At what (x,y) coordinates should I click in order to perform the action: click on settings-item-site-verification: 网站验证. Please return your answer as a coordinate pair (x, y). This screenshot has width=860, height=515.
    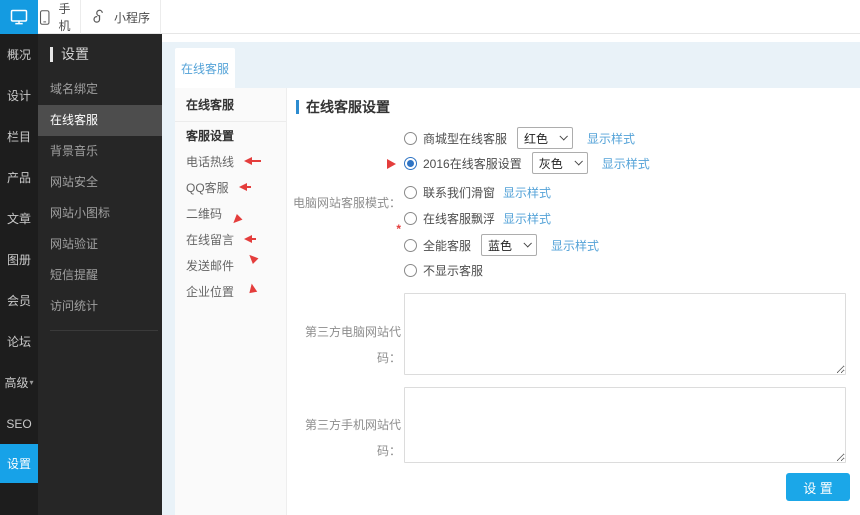
    Looking at the image, I should click on (100, 244).